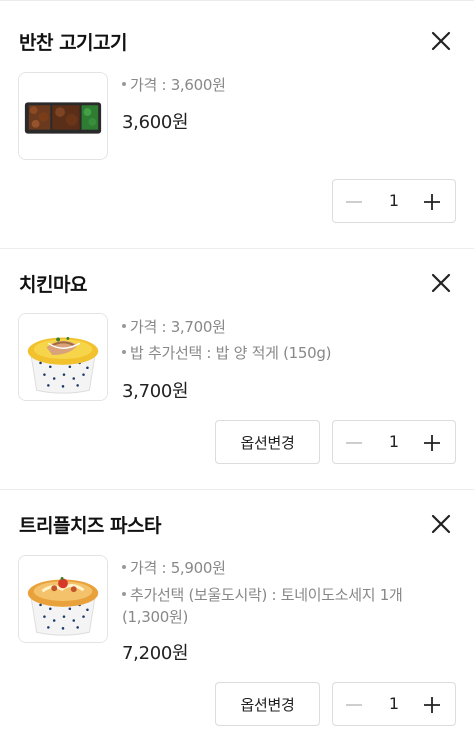  I want to click on item-option-line: 가격 : 3,700원, so click(174, 326).